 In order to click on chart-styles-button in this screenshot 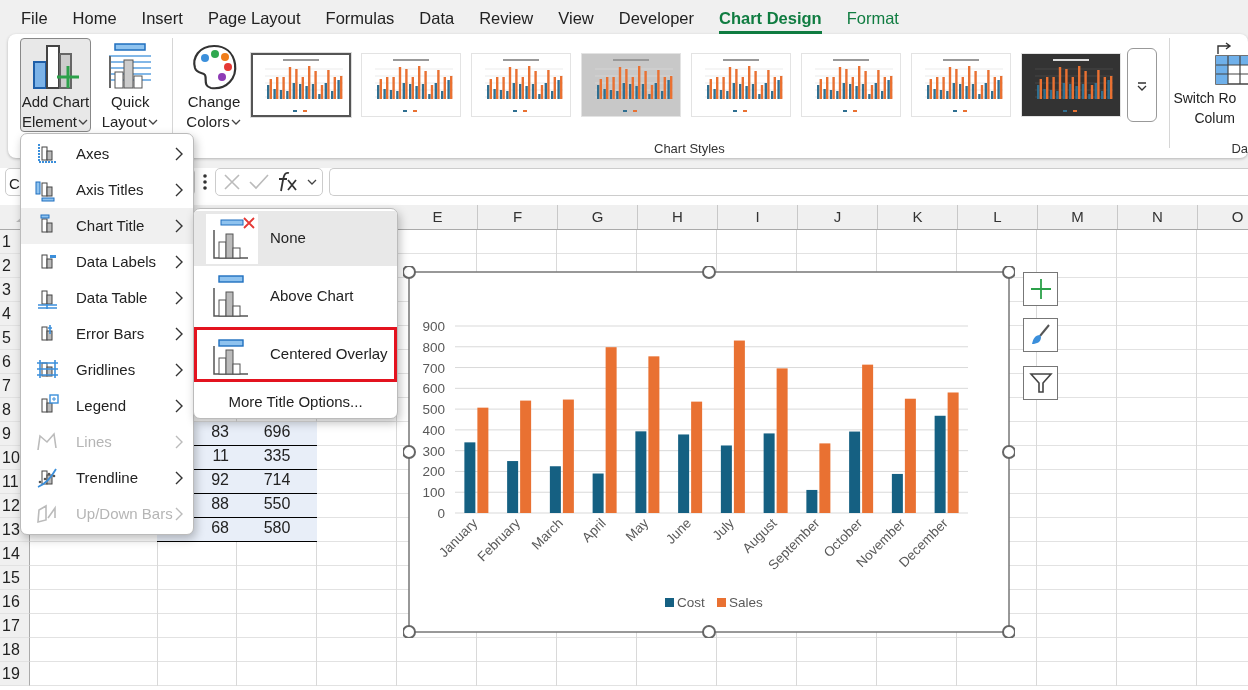, I will do `click(1040, 335)`.